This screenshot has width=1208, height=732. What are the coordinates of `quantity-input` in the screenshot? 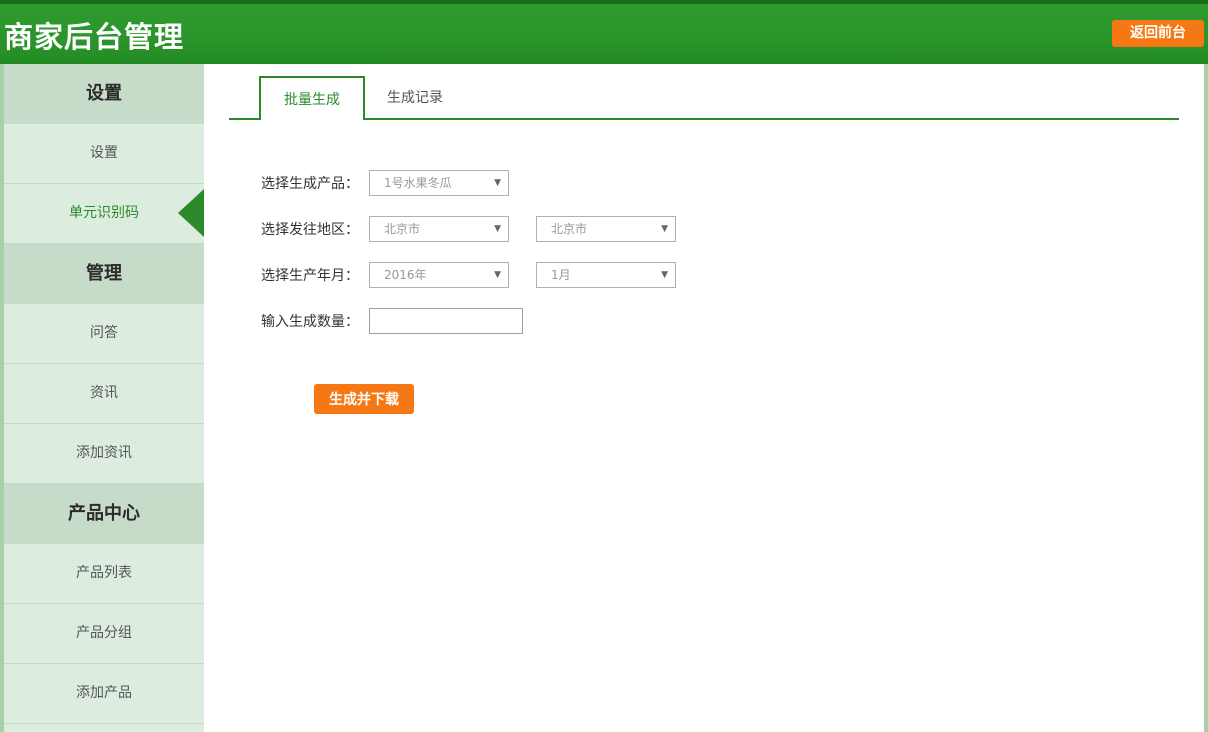 It's located at (446, 321).